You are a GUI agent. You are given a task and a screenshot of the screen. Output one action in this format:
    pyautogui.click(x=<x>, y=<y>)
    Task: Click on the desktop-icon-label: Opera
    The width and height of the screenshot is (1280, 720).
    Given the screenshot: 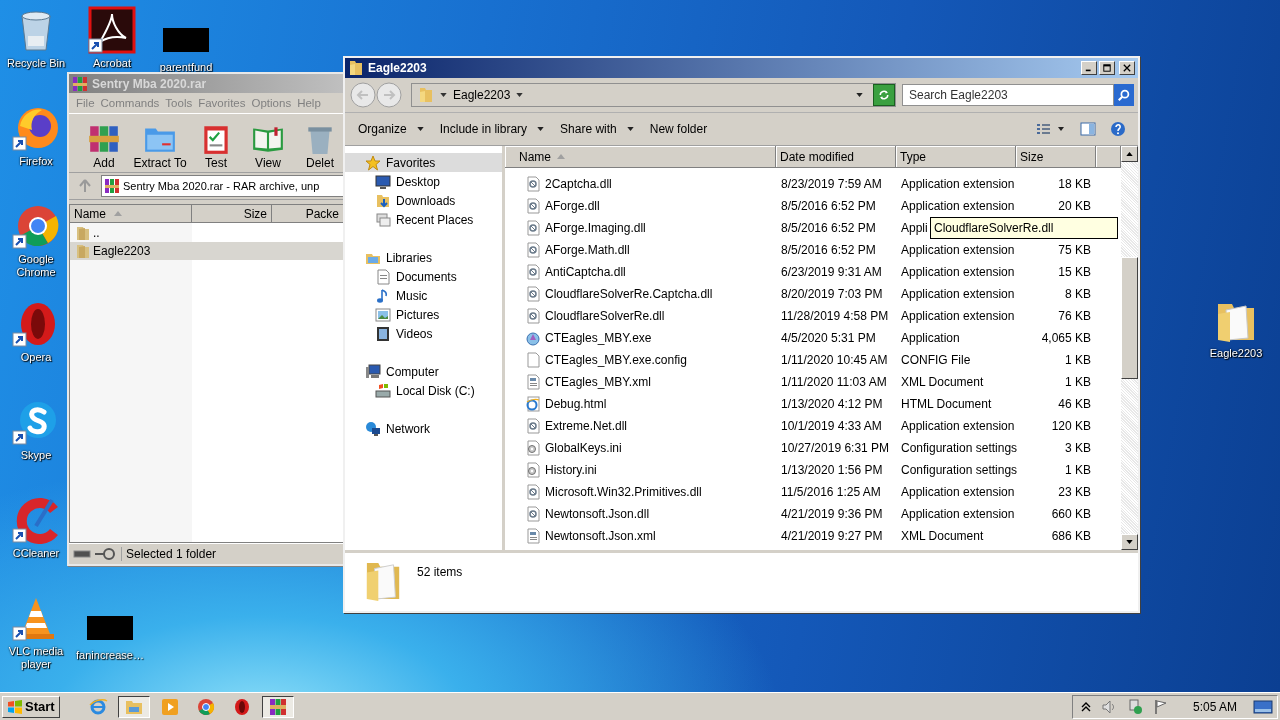 What is the action you would take?
    pyautogui.click(x=36, y=357)
    